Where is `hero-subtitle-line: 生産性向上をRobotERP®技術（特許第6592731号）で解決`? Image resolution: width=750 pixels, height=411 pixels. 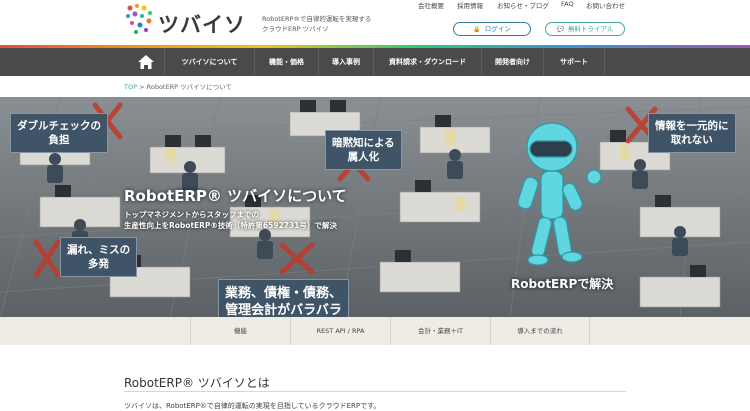
hero-subtitle-line: 生産性向上をRobotERP®技術（特許第6592731号）で解決 is located at coordinates (230, 225).